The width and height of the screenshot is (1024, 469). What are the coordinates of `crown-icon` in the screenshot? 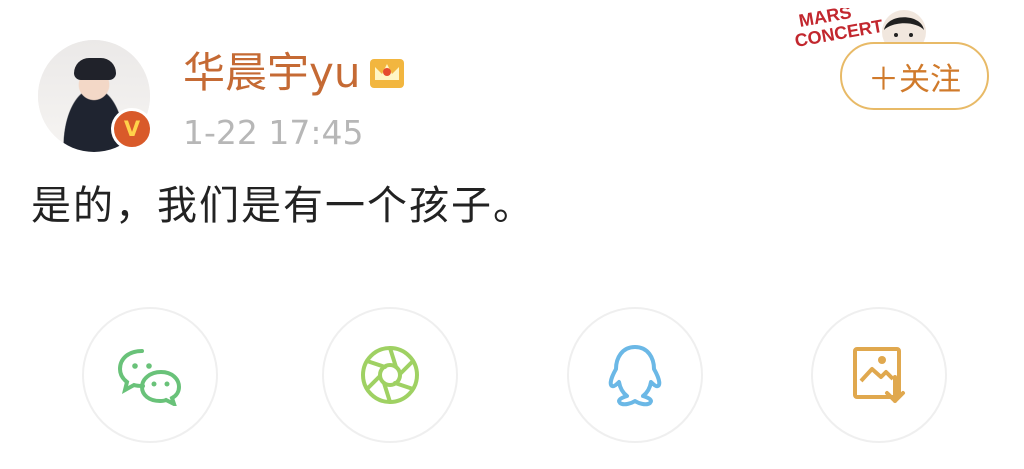 It's located at (387, 73).